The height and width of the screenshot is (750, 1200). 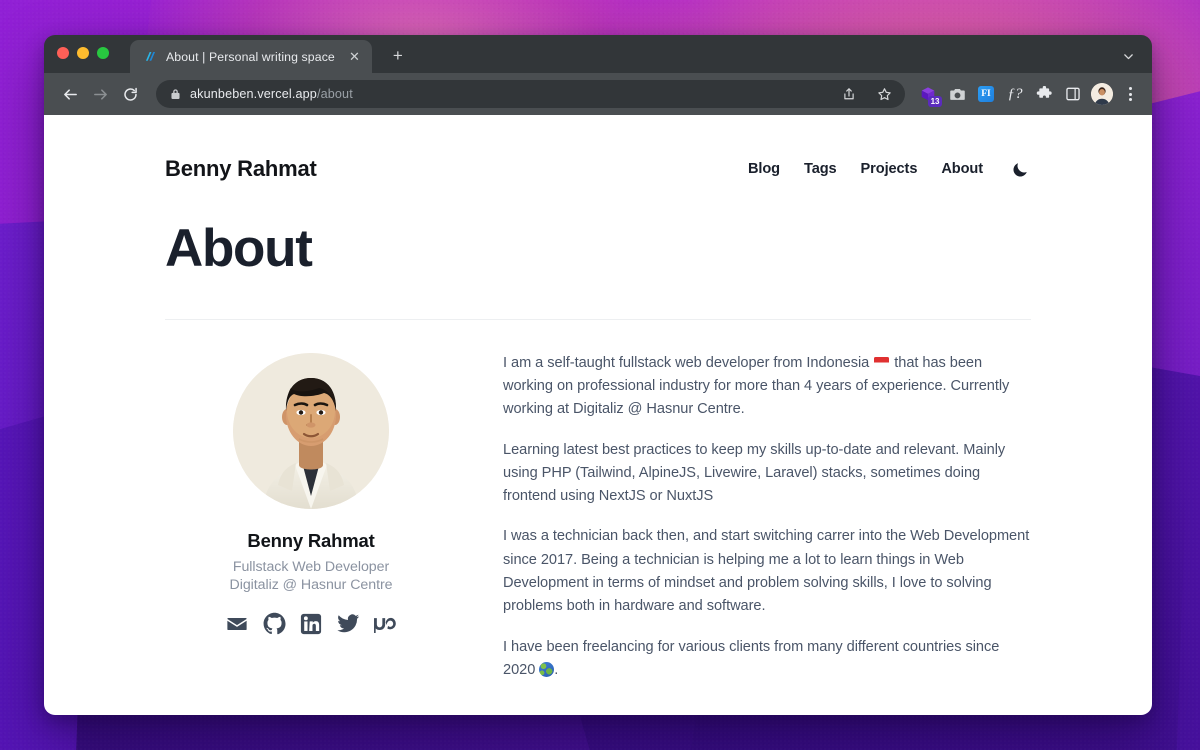 What do you see at coordinates (398, 56) in the screenshot?
I see `new-tab-button: +` at bounding box center [398, 56].